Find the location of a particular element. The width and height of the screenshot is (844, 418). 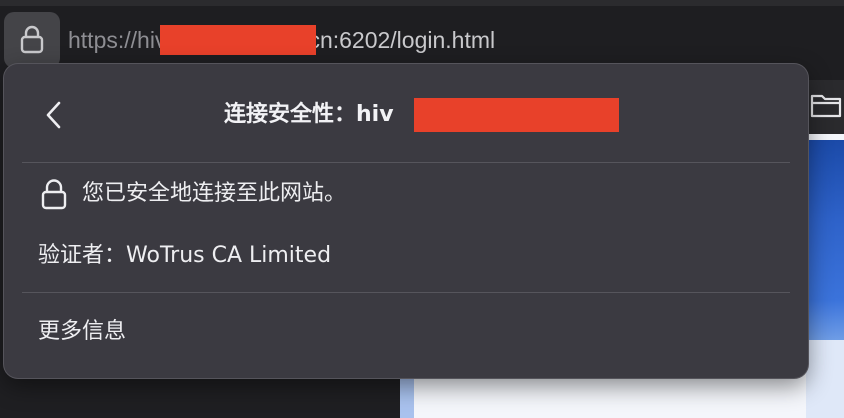

background-page-lower is located at coordinates (825, 379).